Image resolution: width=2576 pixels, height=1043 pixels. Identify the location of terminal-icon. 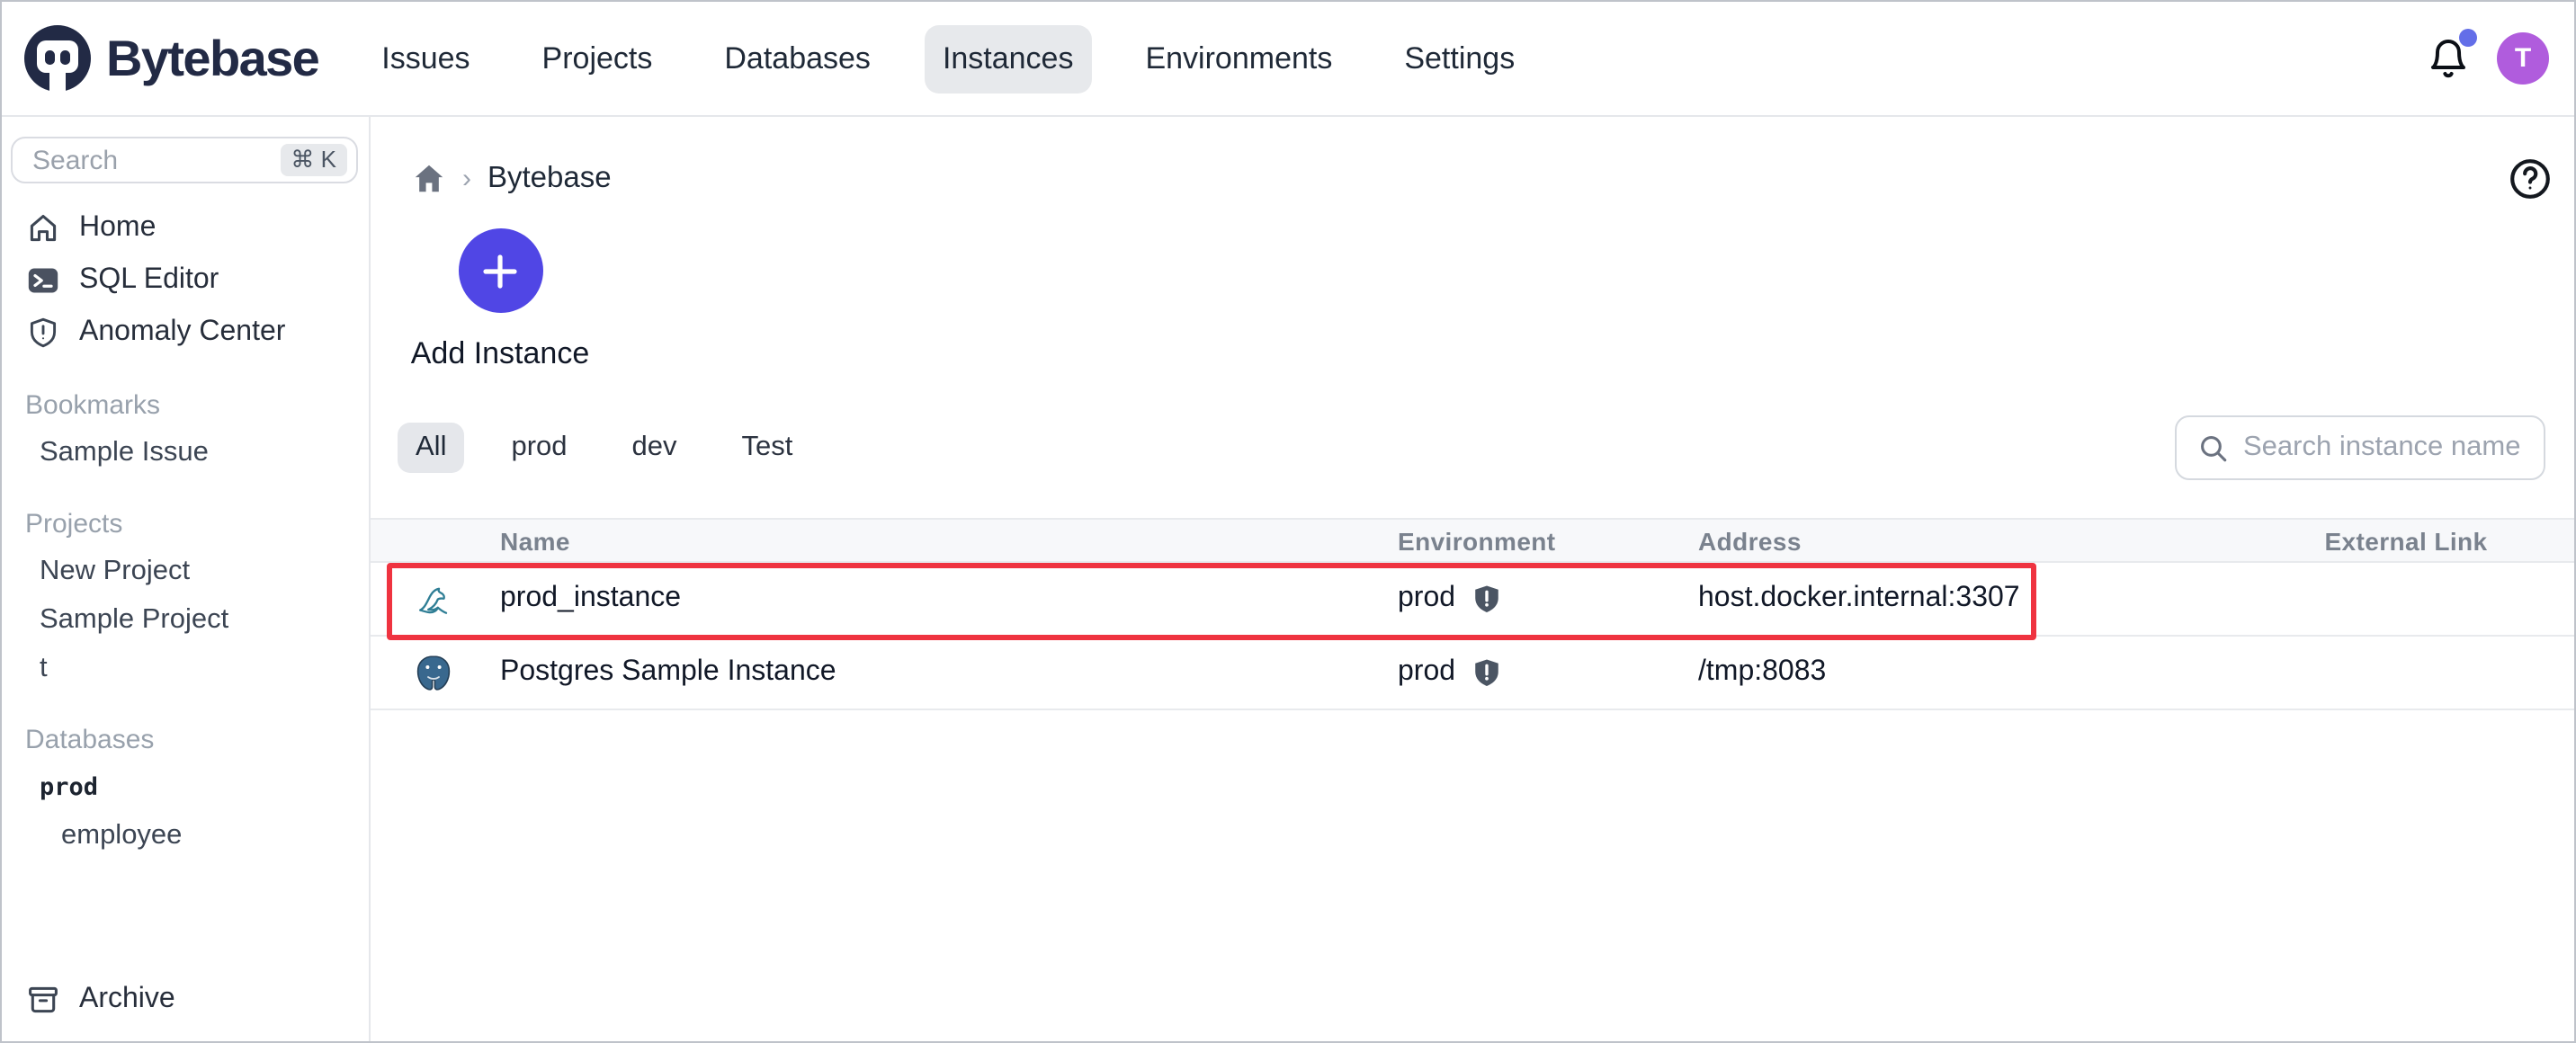
(43, 279).